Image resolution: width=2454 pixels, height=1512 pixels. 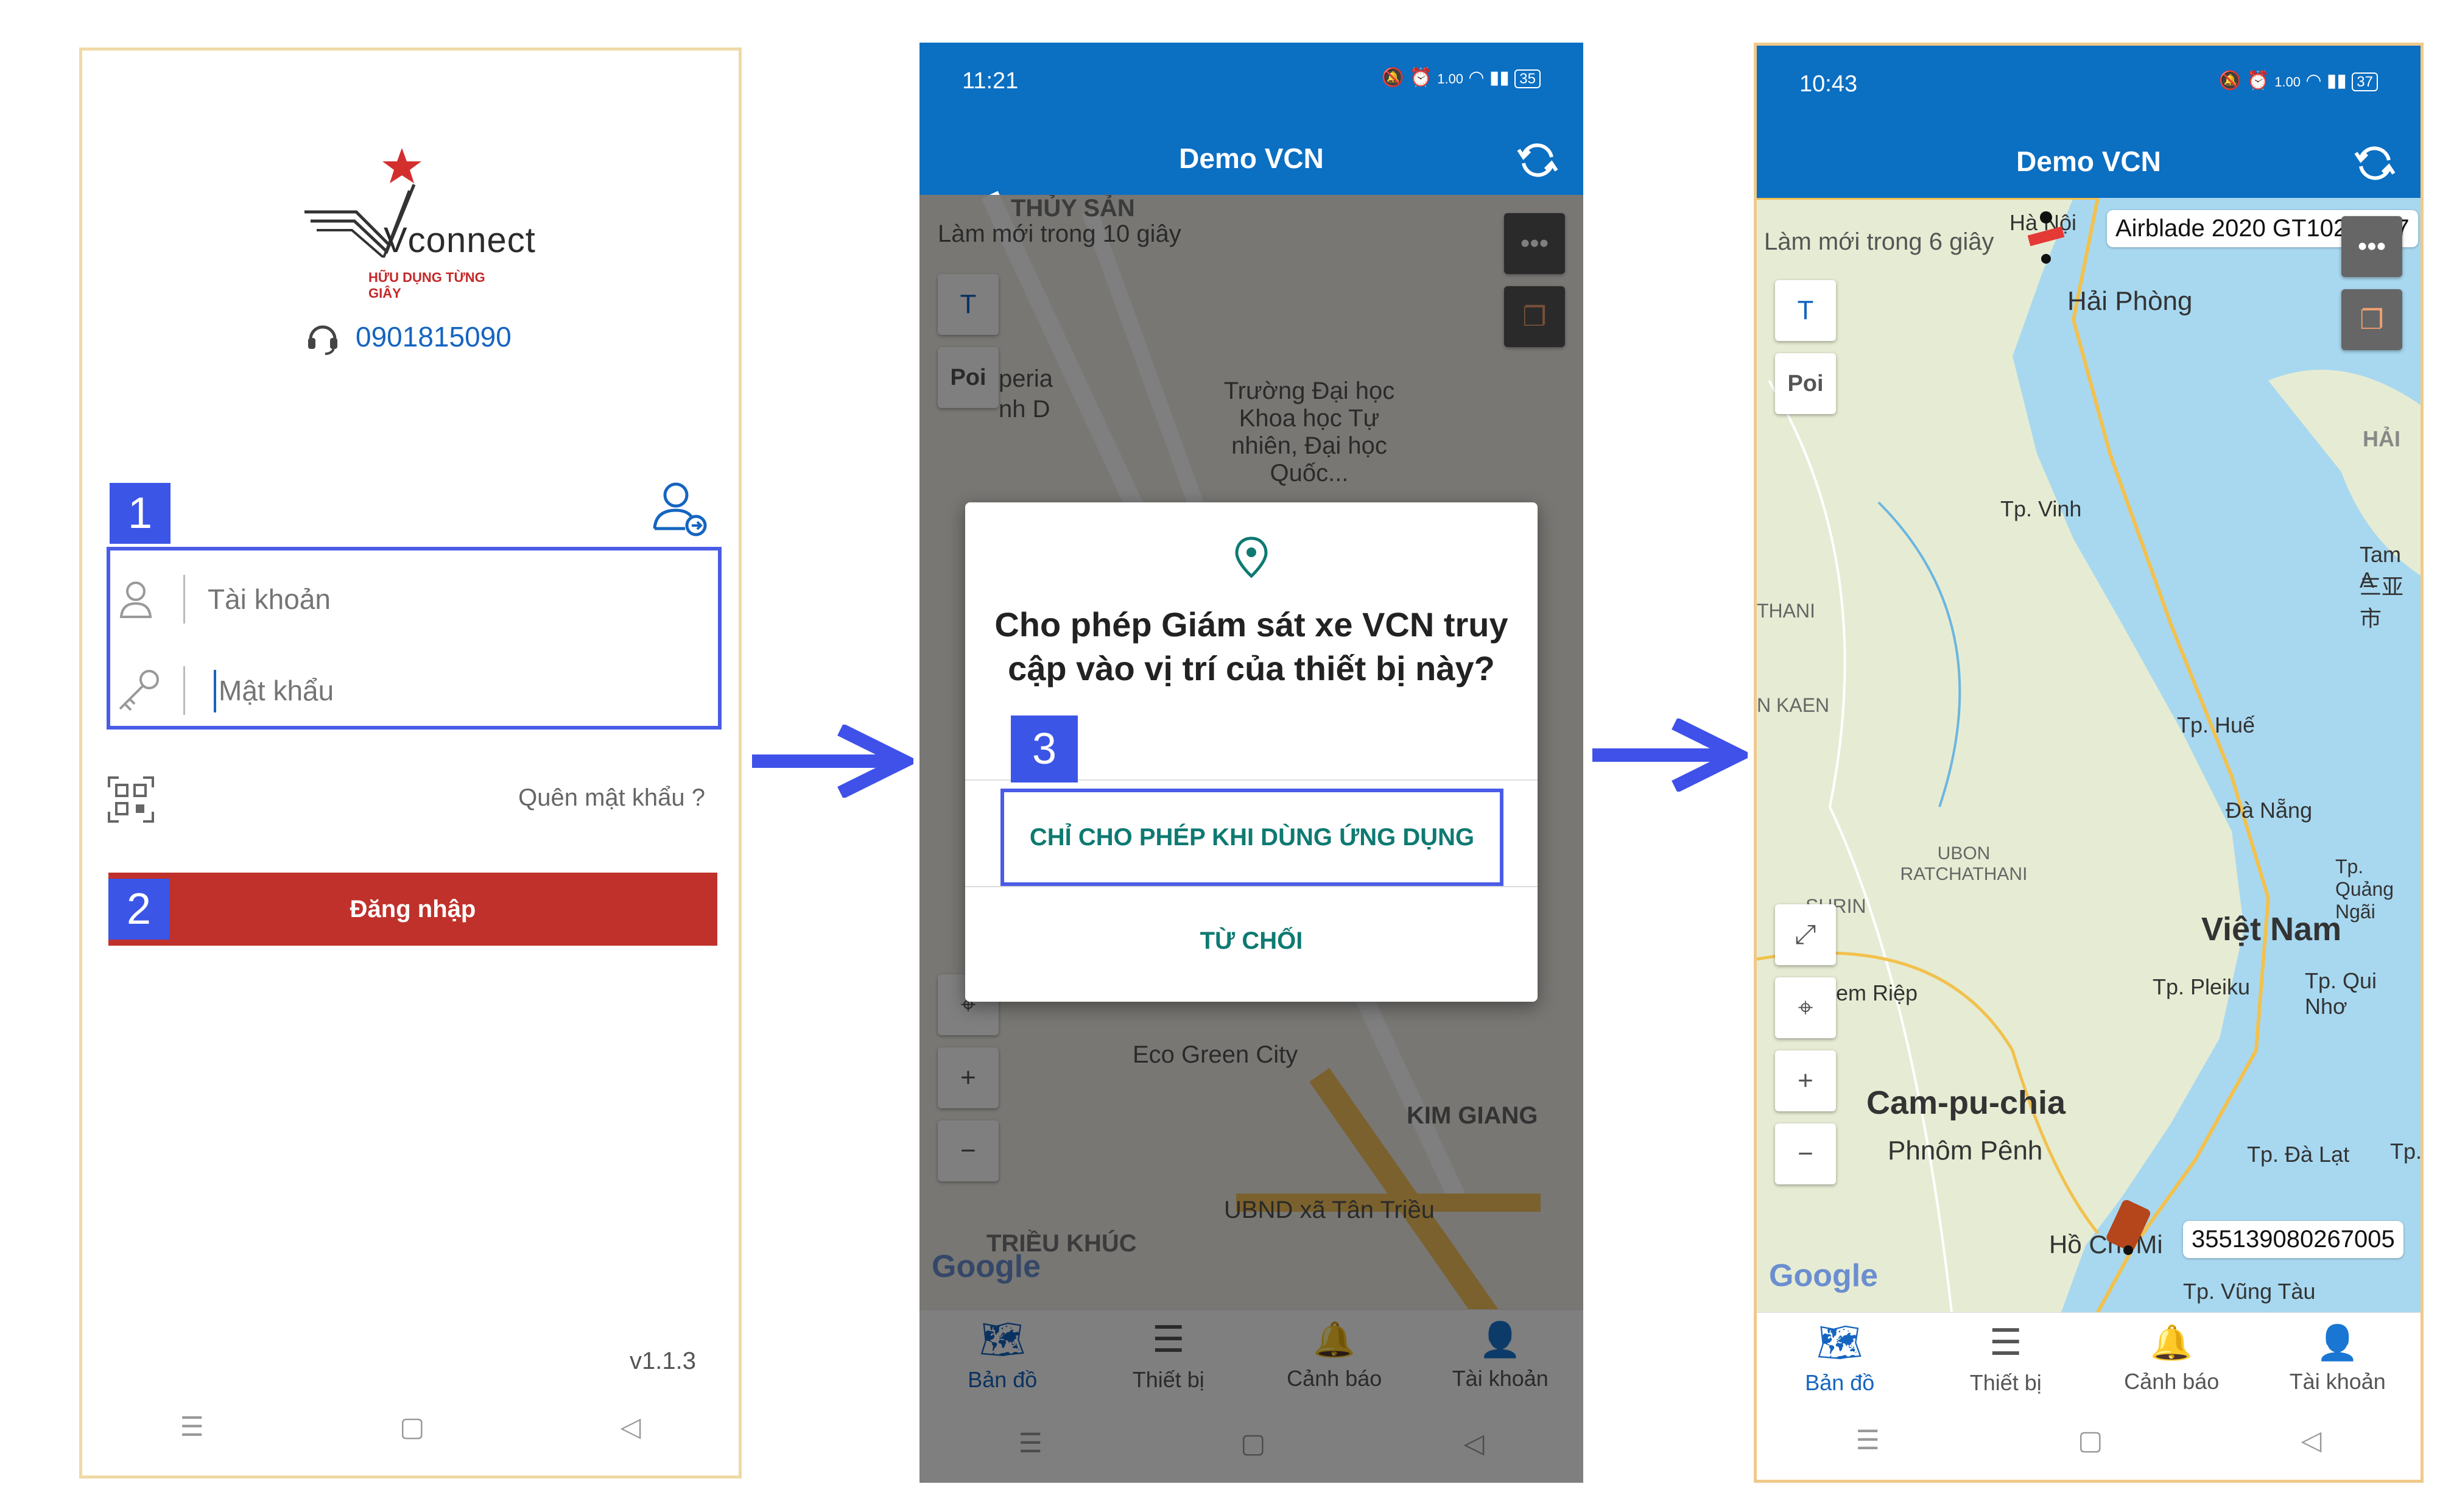 I want to click on vehicle-2-marker-icon, so click(x=2131, y=1227).